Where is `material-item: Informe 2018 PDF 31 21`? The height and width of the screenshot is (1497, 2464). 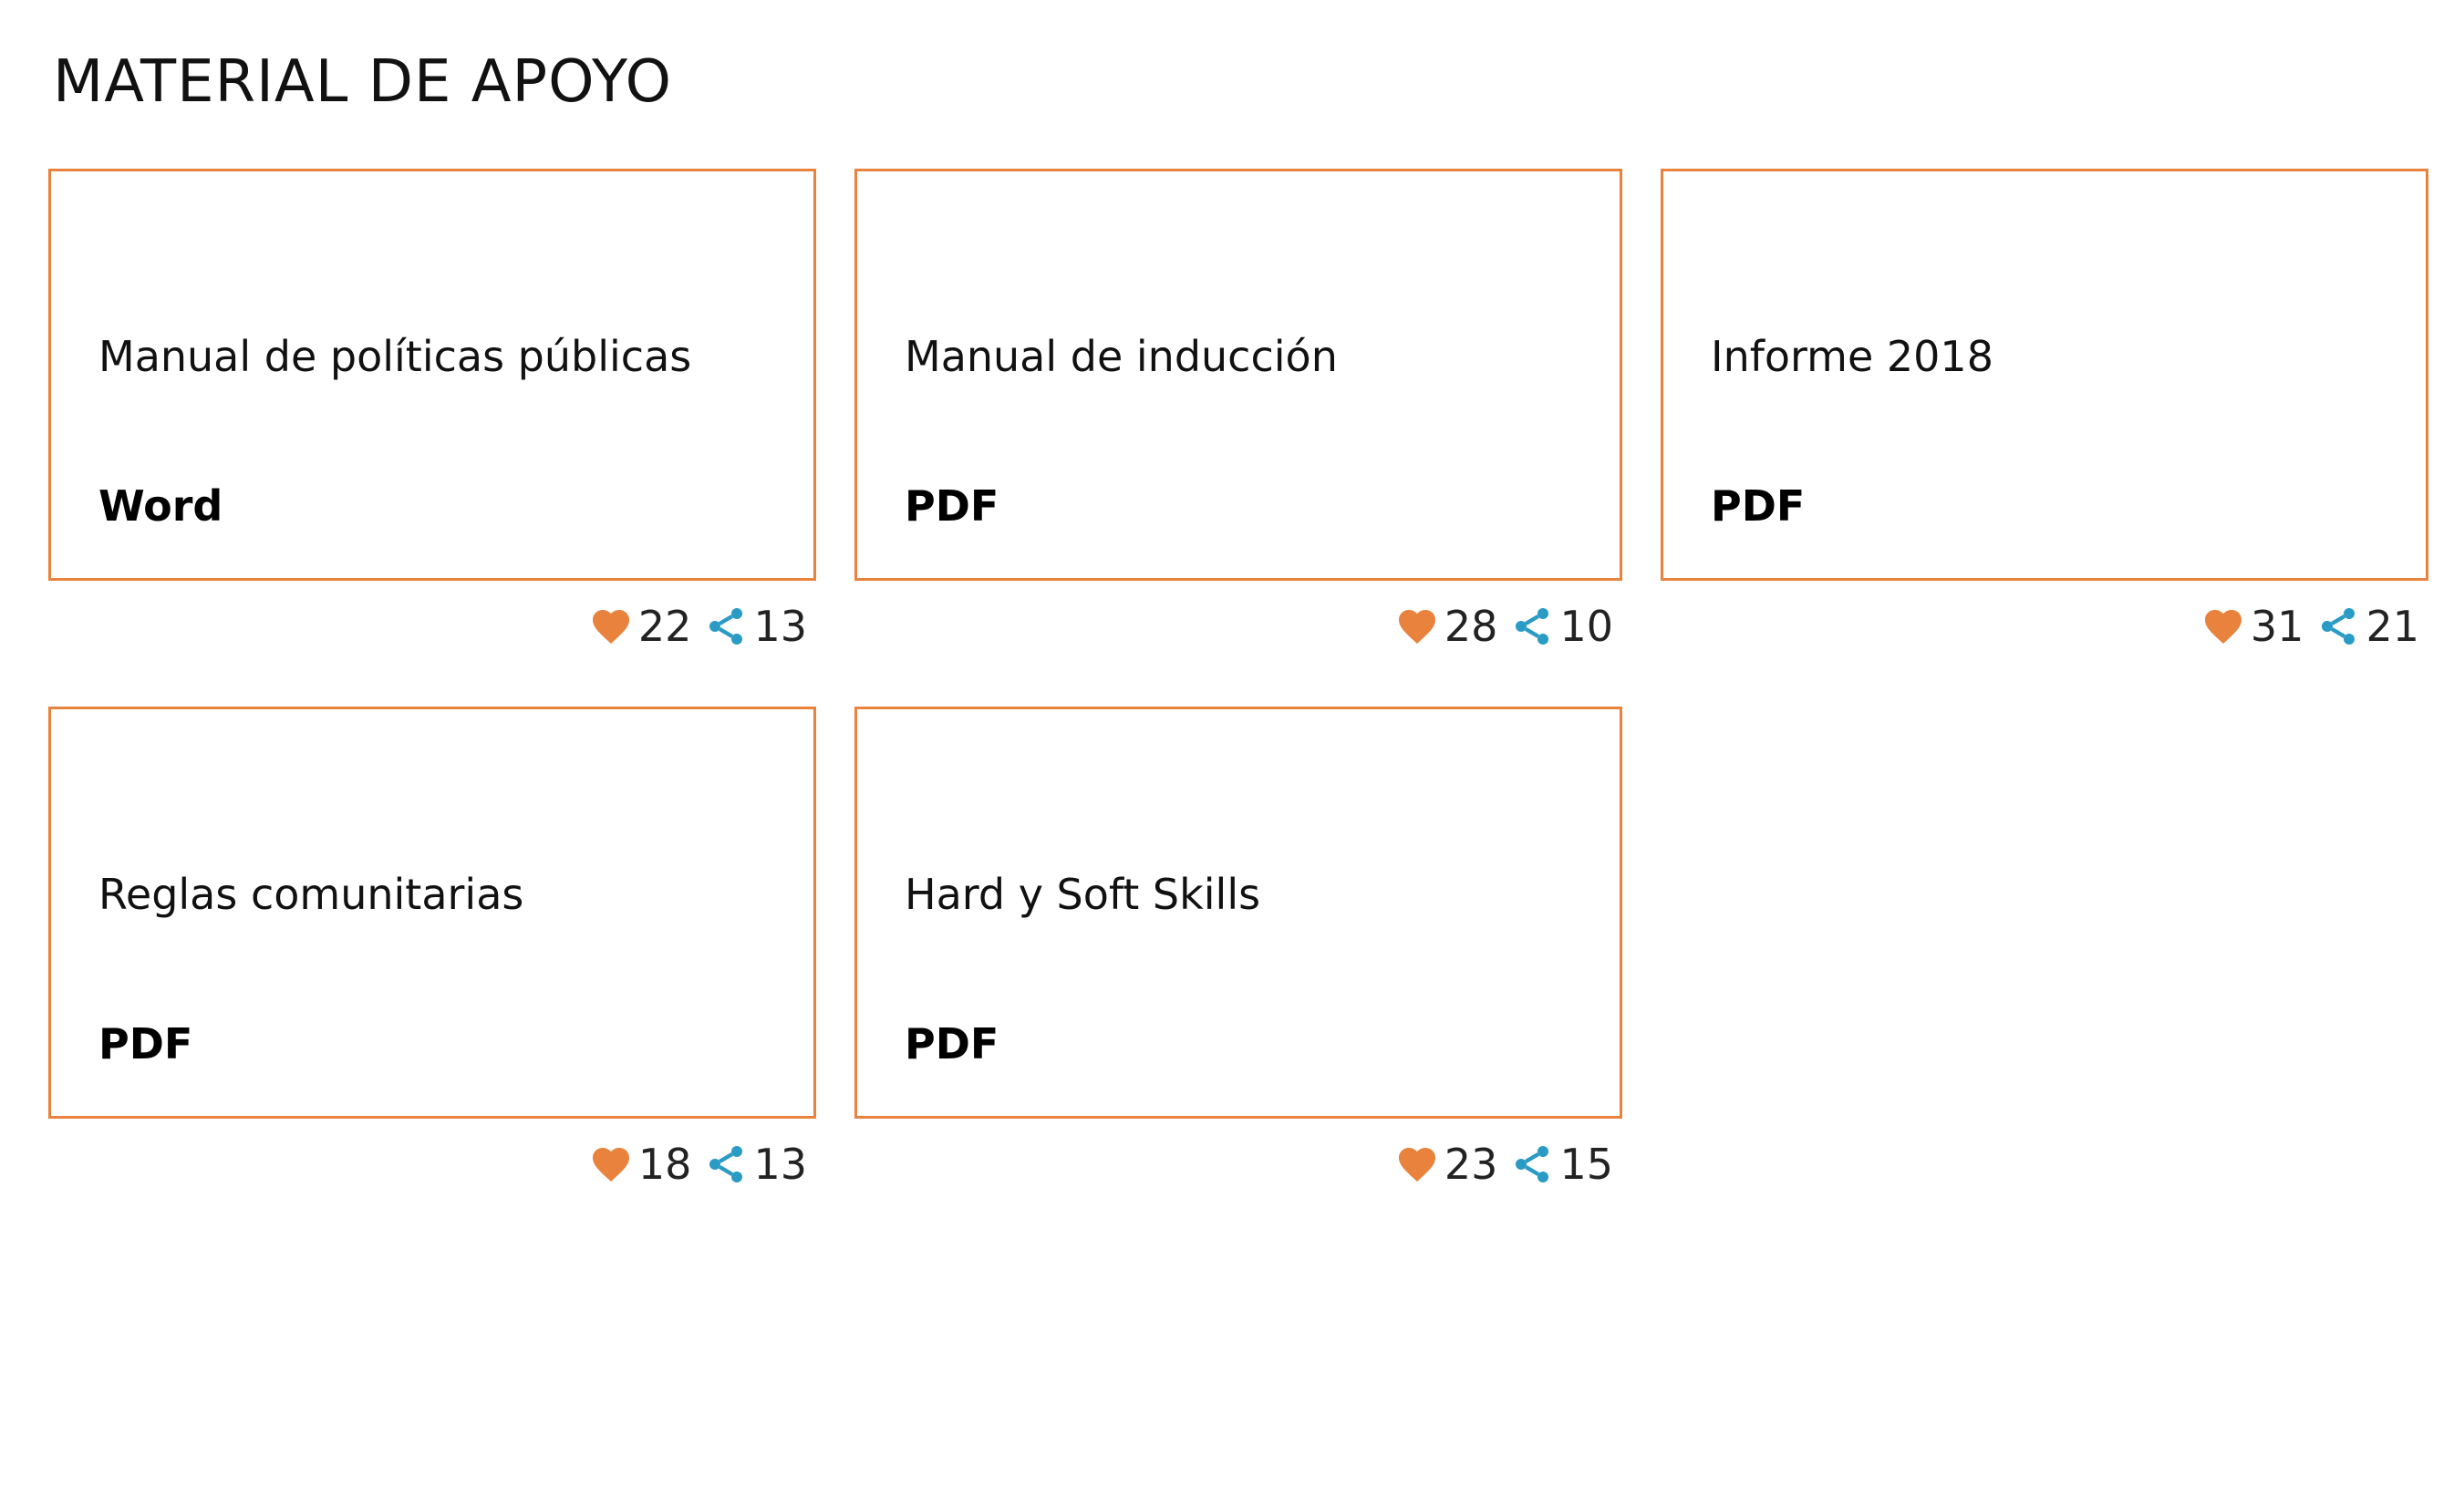 material-item: Informe 2018 PDF 31 21 is located at coordinates (2045, 408).